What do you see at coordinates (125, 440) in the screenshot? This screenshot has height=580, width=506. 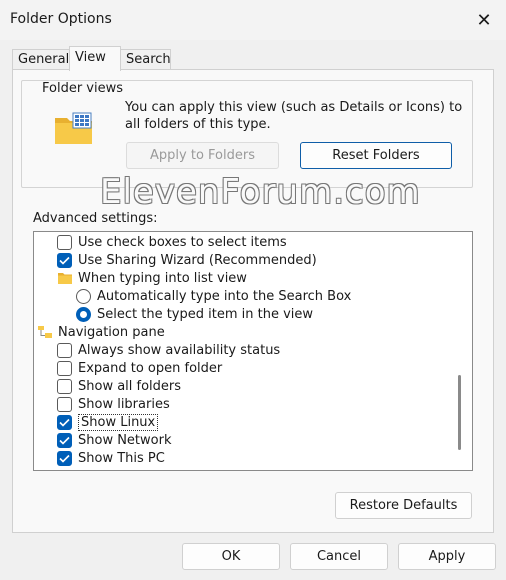 I see `list-item-label: Show Network` at bounding box center [125, 440].